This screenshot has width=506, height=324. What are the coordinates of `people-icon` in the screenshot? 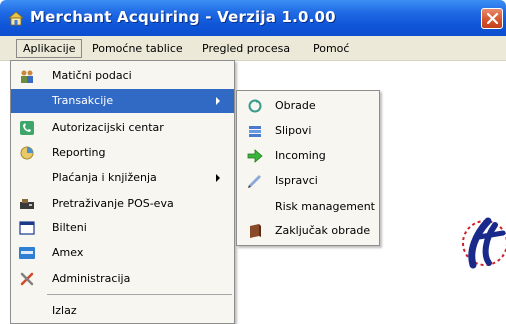 It's located at (27, 76).